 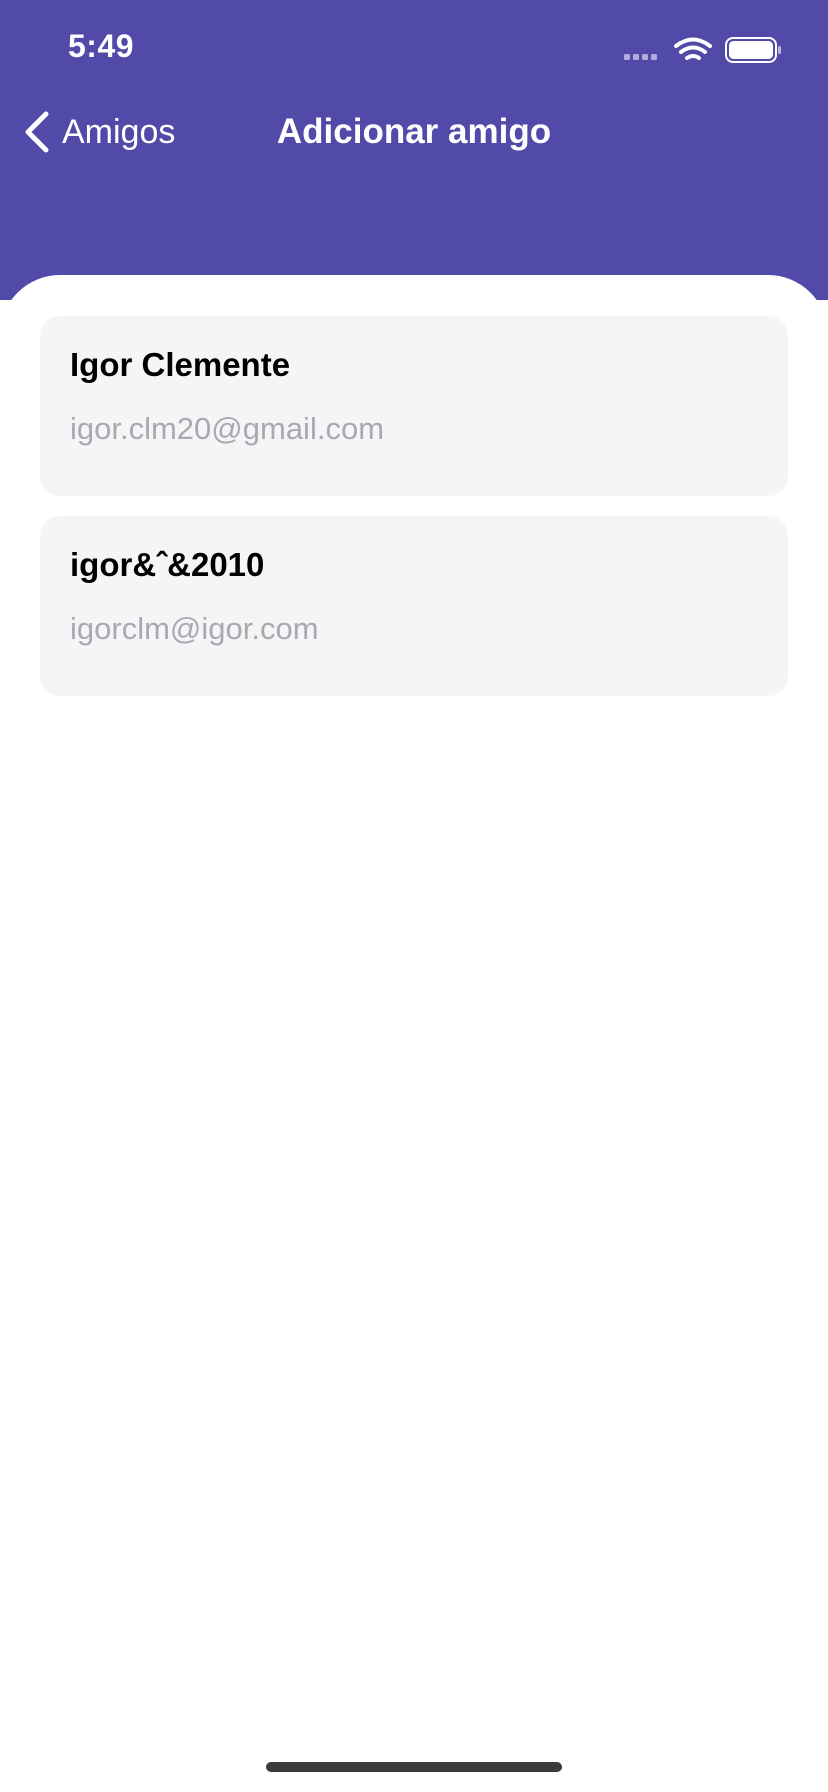 I want to click on friend-name: Igor Clemente, so click(x=180, y=364).